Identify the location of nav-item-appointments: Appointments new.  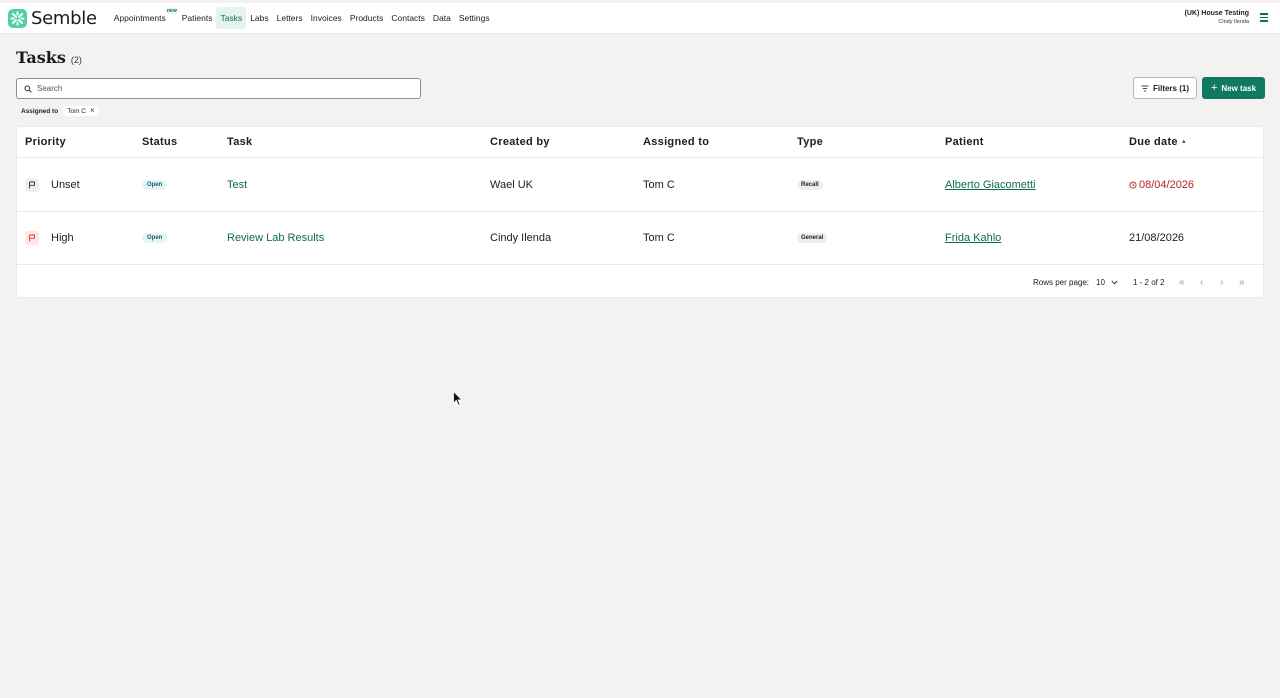
(144, 18).